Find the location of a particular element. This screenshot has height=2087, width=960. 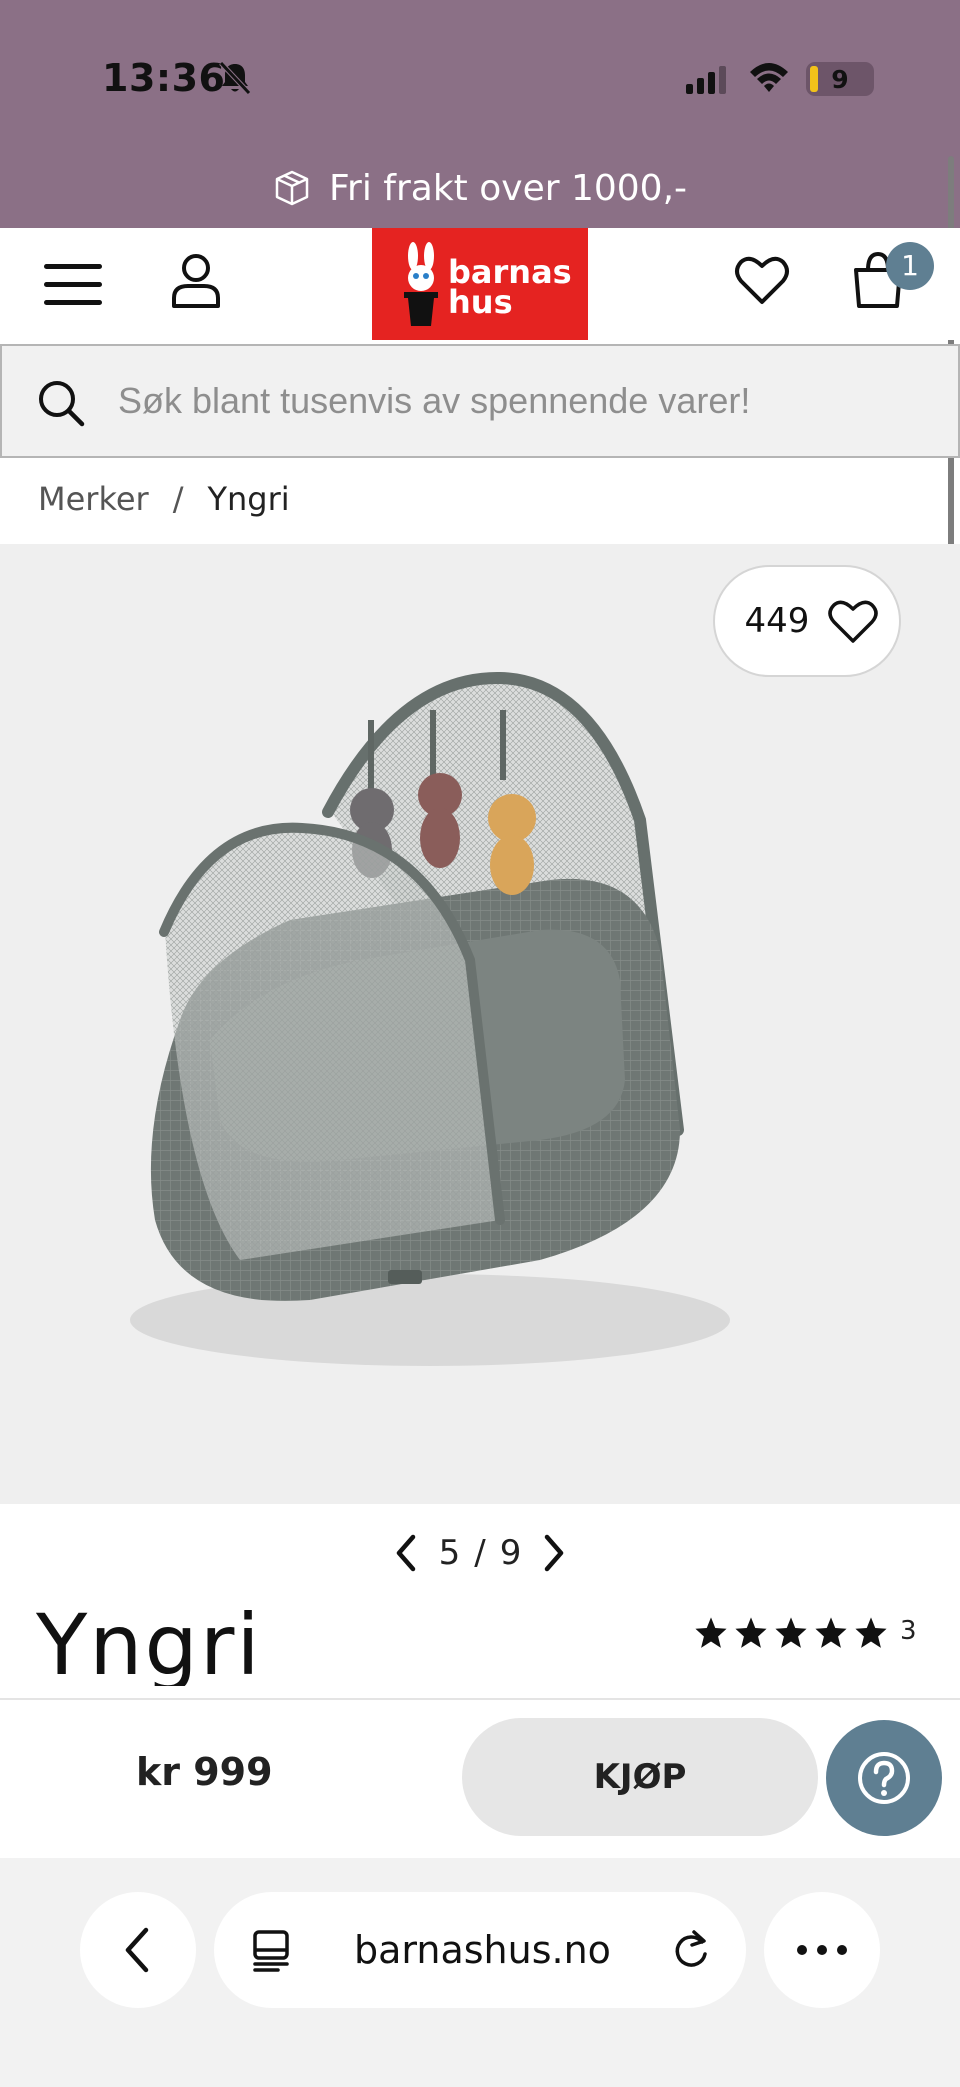

brand-logo-text: Yngri is located at coordinates (149, 1641).